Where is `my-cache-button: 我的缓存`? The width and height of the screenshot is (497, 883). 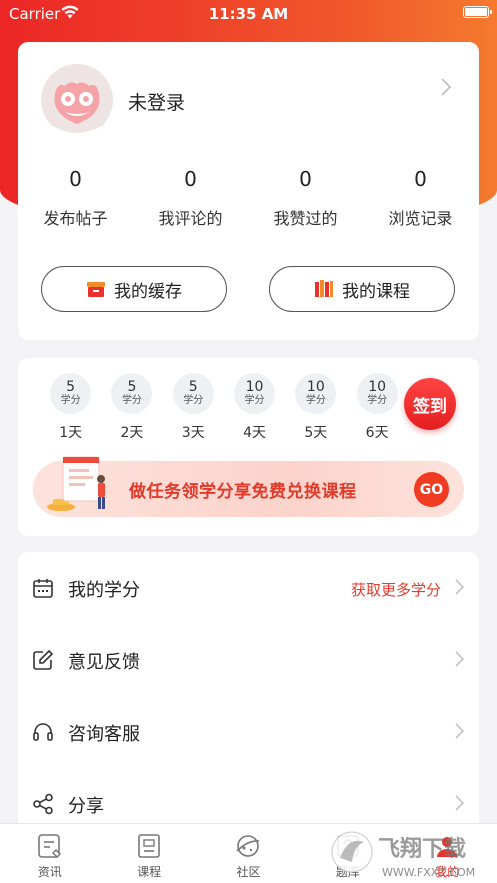
my-cache-button: 我的缓存 is located at coordinates (134, 289).